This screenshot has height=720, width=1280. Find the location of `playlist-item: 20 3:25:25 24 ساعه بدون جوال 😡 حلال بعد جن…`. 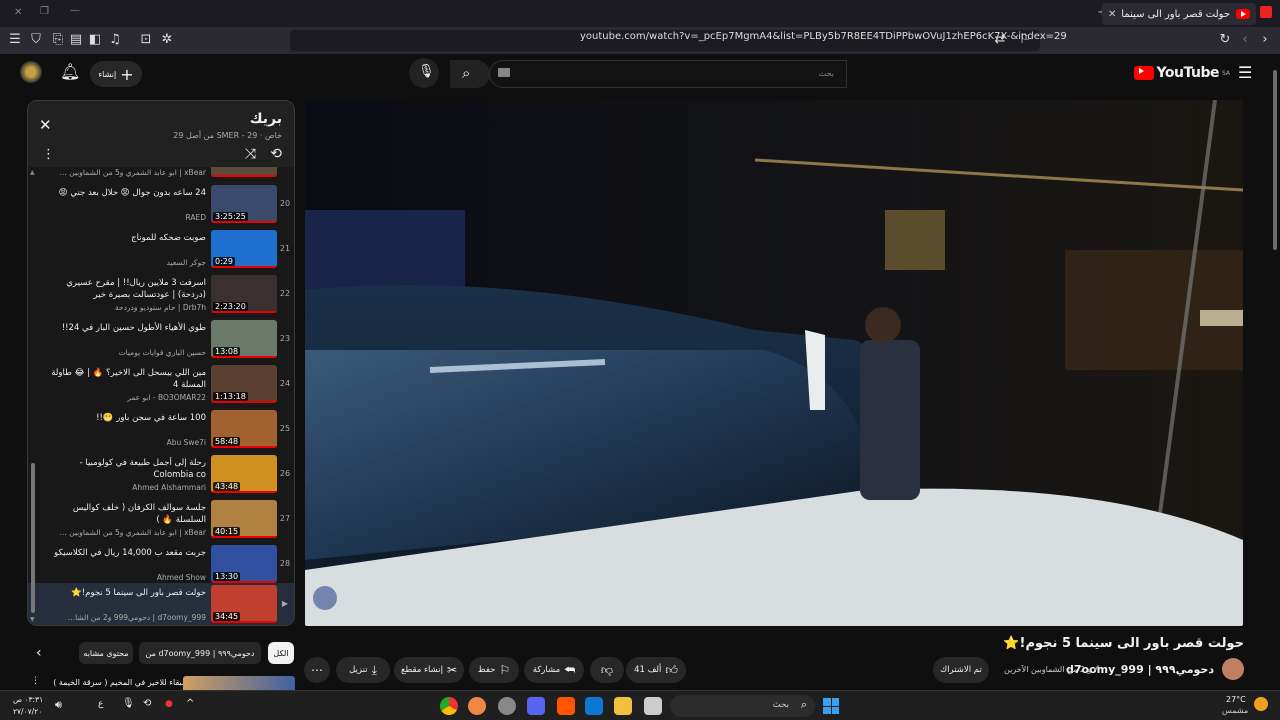

playlist-item: 20 3:25:25 24 ساعه بدون جوال 😡 حلال بعد جن… is located at coordinates (161, 205).